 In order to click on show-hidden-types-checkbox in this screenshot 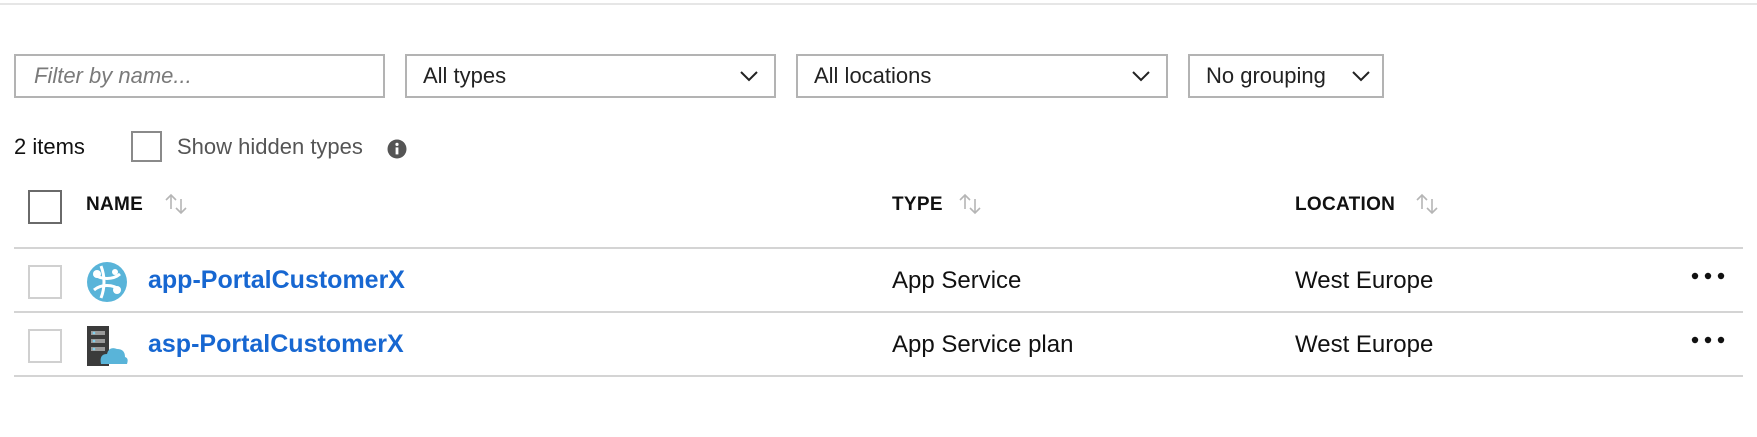, I will do `click(146, 146)`.